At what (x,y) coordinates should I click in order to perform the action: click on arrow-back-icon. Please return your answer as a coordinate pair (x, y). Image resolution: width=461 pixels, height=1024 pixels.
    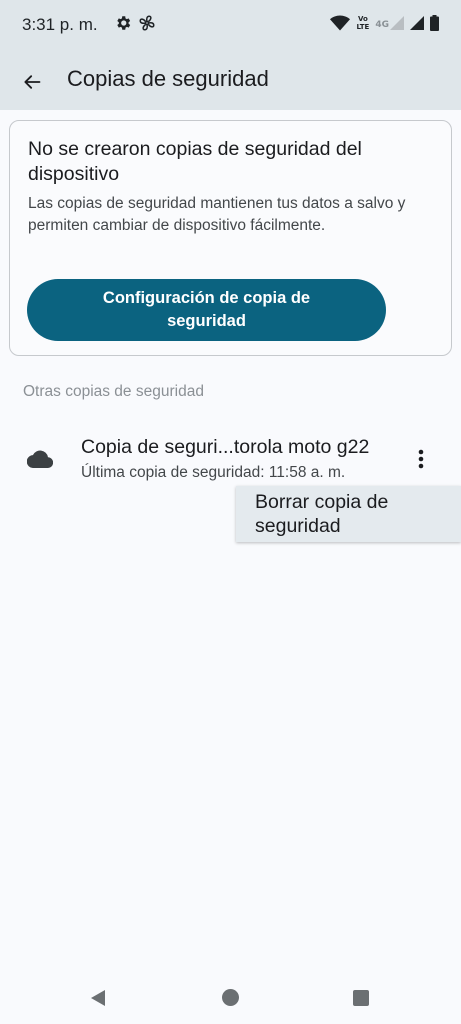
    Looking at the image, I should click on (32, 82).